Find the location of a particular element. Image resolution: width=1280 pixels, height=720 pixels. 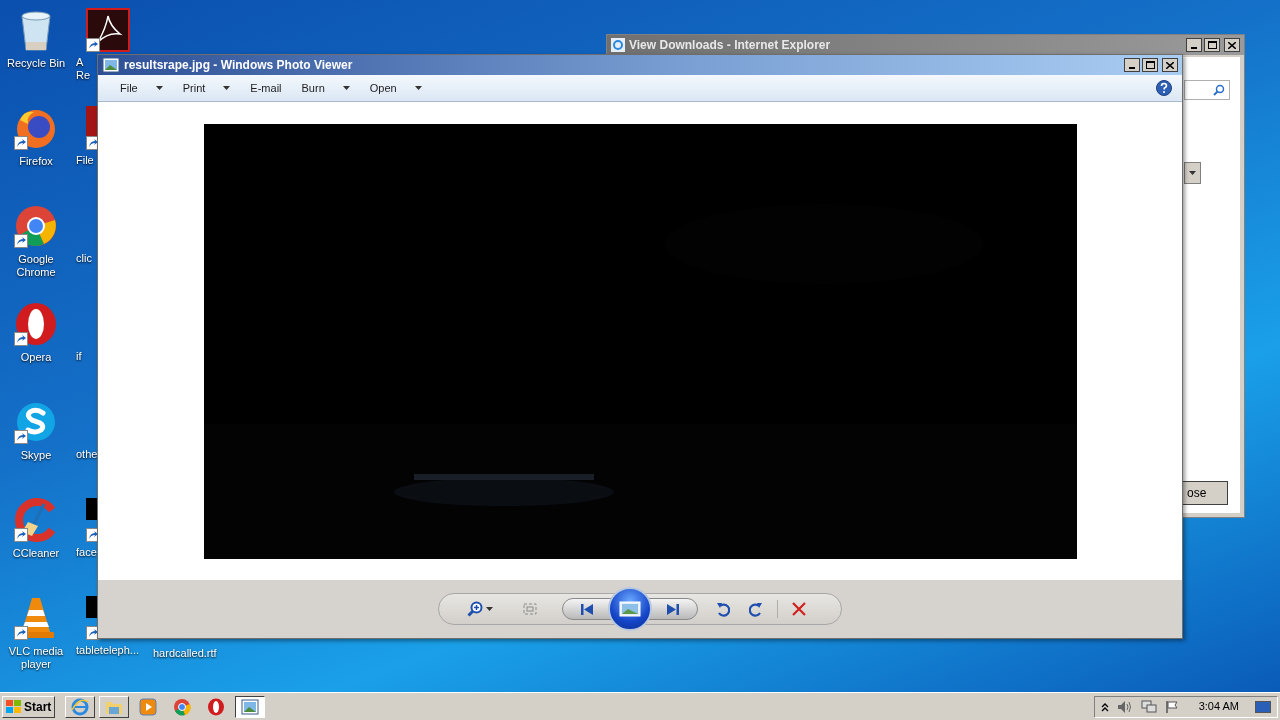

start-button: Start is located at coordinates (29, 706).